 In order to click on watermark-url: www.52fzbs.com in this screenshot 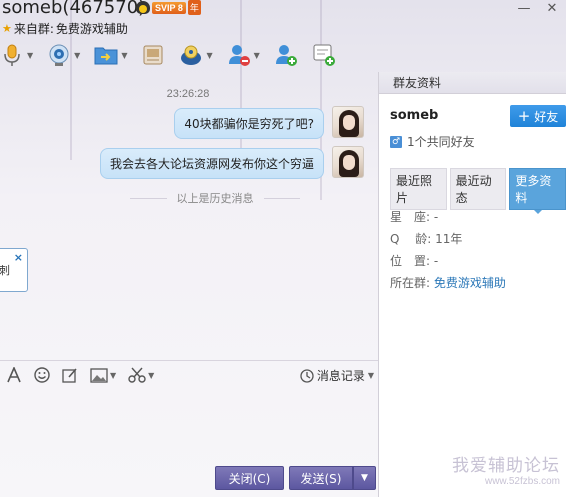, I will do `click(522, 481)`.